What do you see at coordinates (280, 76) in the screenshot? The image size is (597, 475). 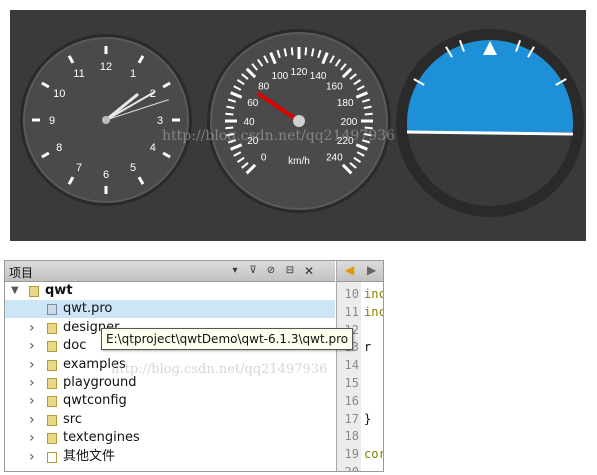 I see `speedo-tick-label: 100` at bounding box center [280, 76].